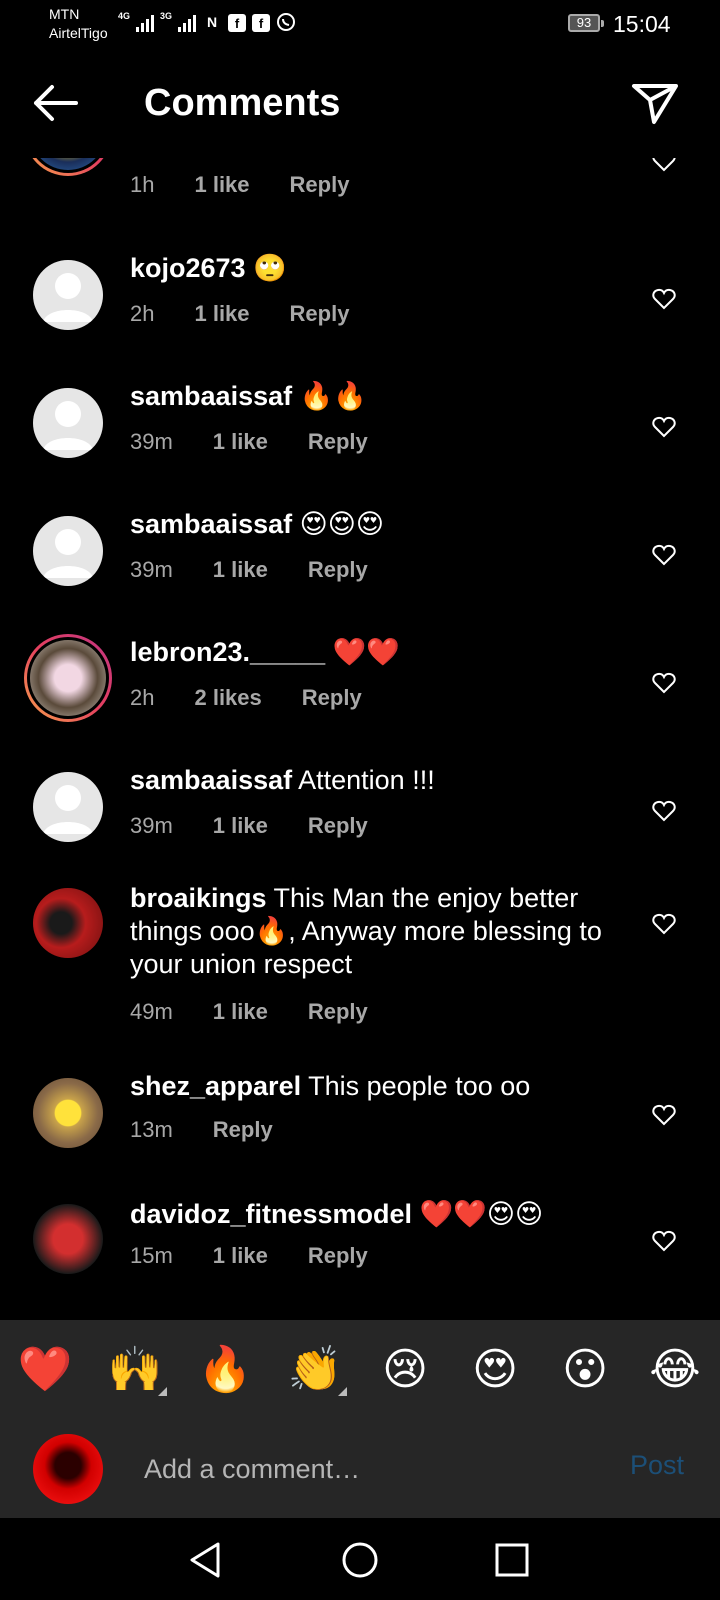 The width and height of the screenshot is (720, 1600). Describe the element at coordinates (495, 1370) in the screenshot. I see `emoji-heart-eyes-button: 😍` at that location.